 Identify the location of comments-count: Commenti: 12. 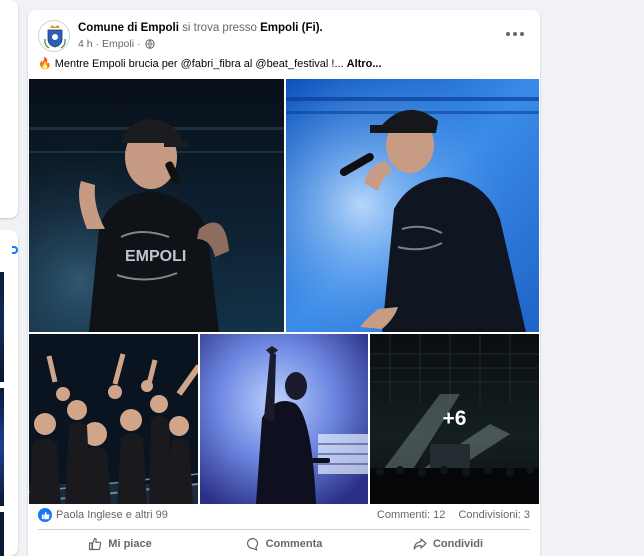
(411, 515).